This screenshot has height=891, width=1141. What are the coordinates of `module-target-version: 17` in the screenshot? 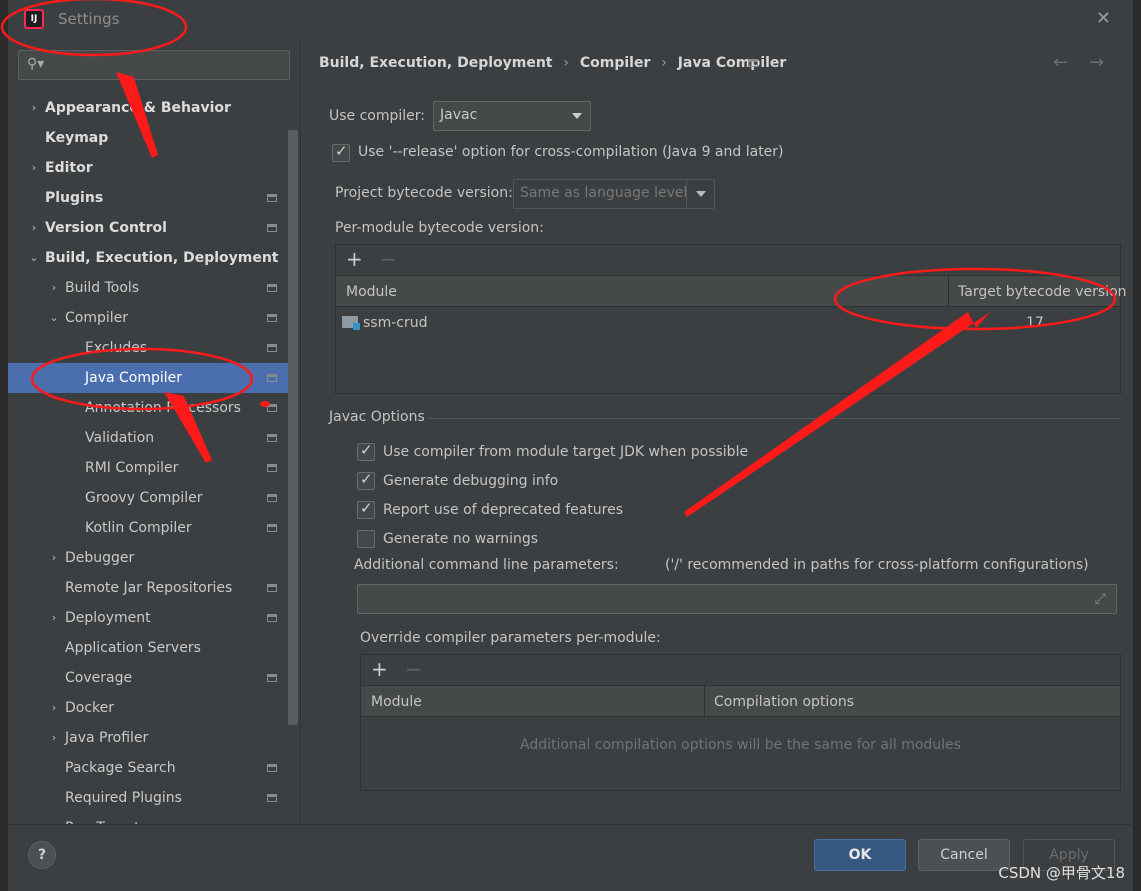 It's located at (1035, 323).